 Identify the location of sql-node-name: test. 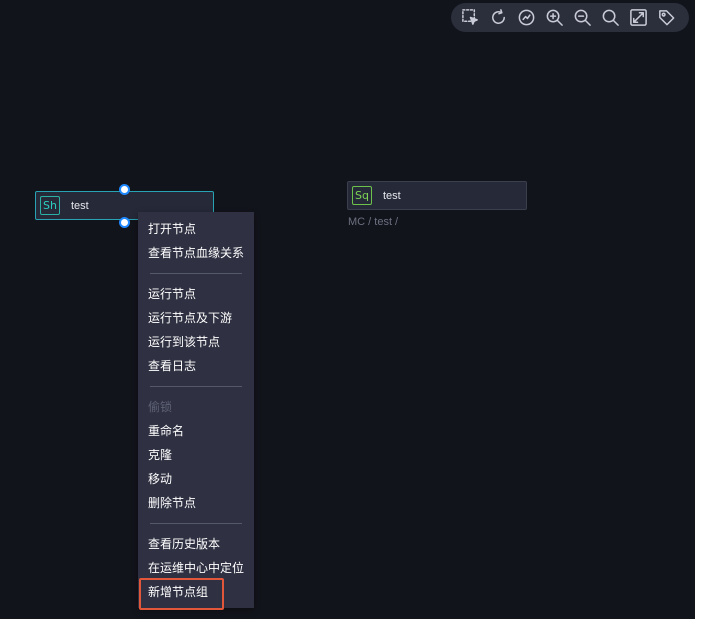
(392, 195).